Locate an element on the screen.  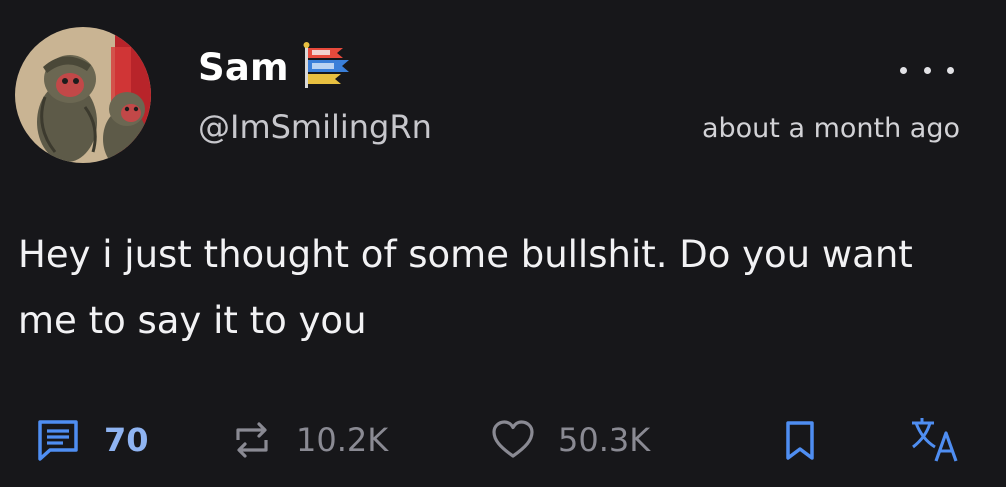
post-actions-bar: 70 10.2K 50.3K is located at coordinates (503, 440).